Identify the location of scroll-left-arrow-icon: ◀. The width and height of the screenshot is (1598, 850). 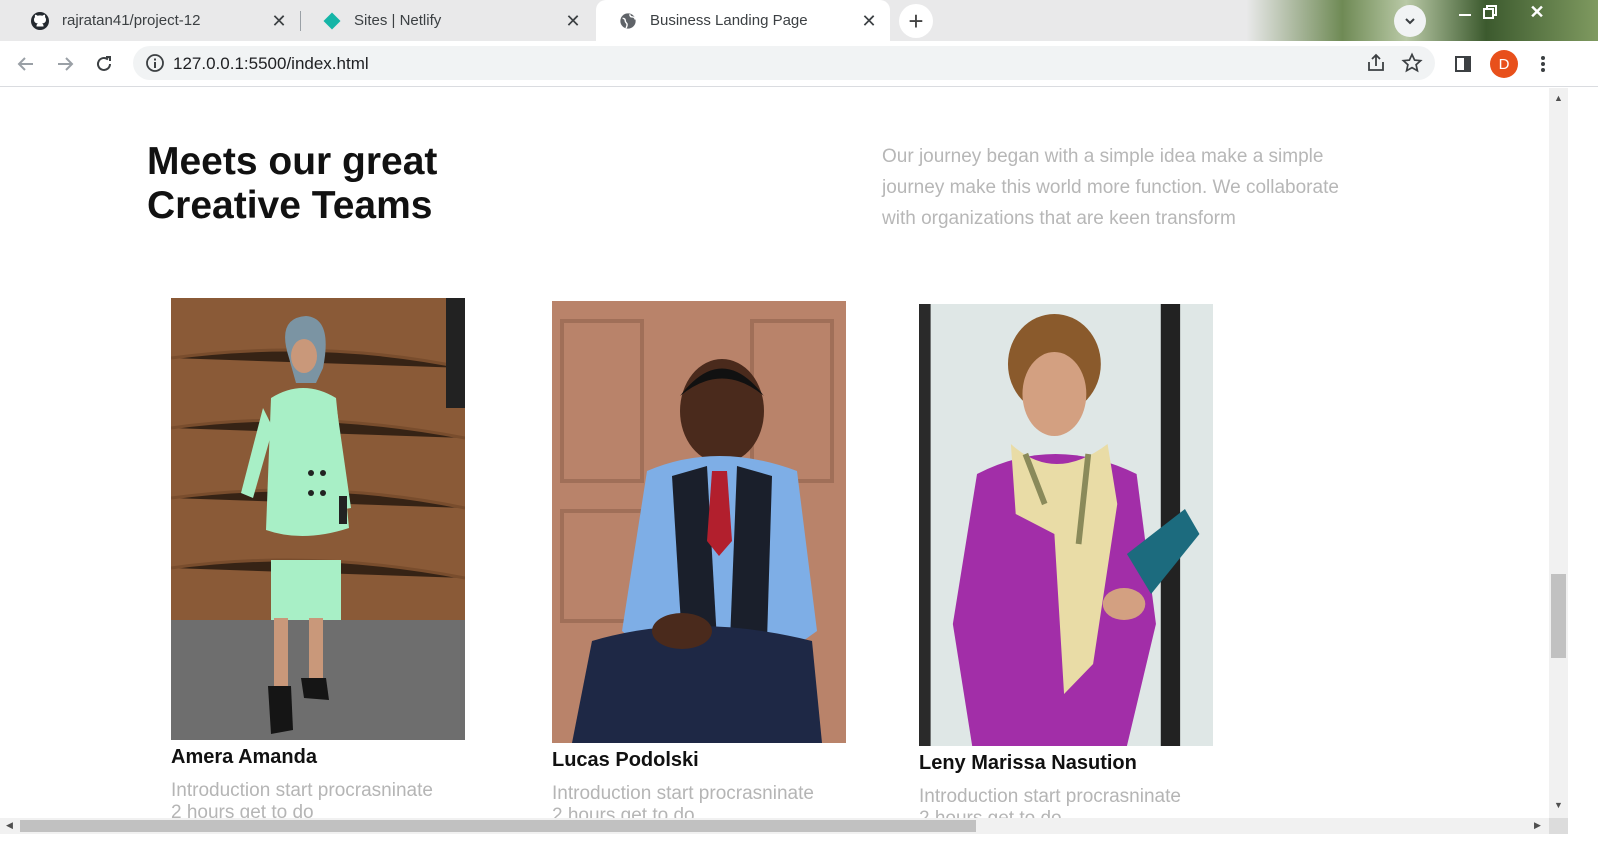
(9, 825).